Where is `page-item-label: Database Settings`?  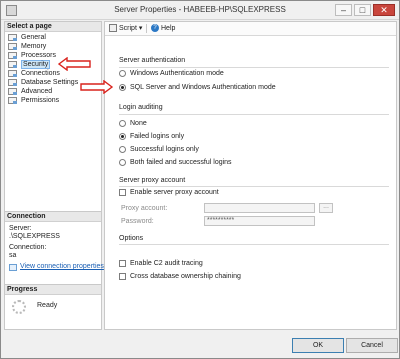 page-item-label: Database Settings is located at coordinates (50, 82).